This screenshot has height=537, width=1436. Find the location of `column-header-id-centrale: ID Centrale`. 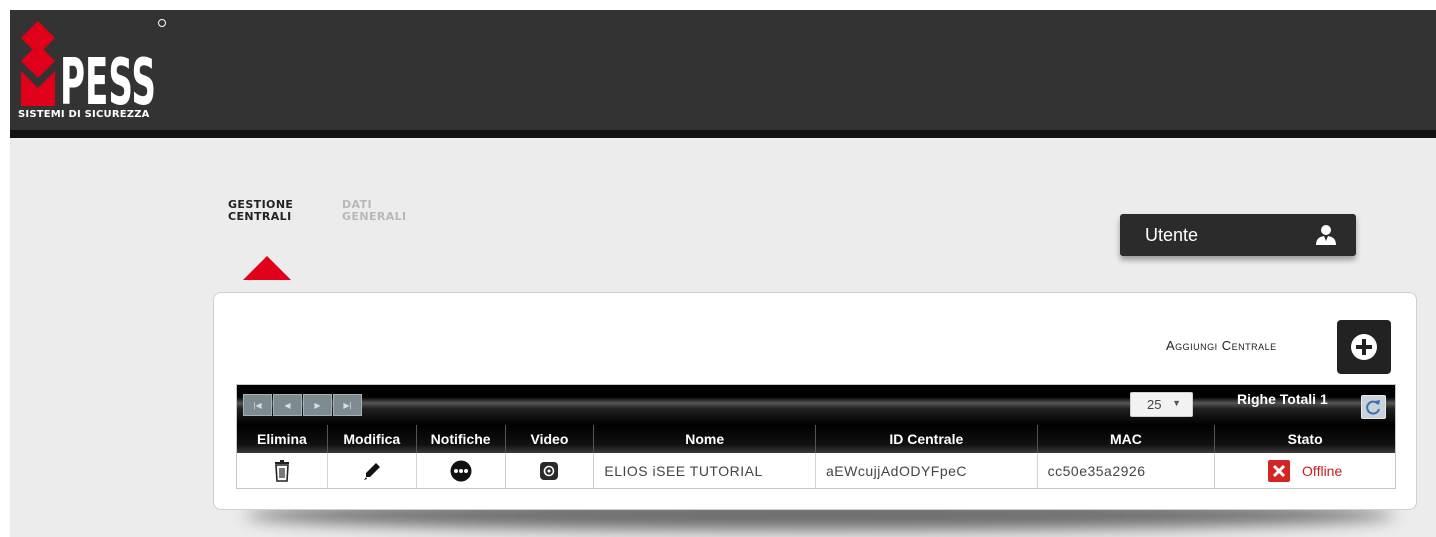

column-header-id-centrale: ID Centrale is located at coordinates (927, 439).